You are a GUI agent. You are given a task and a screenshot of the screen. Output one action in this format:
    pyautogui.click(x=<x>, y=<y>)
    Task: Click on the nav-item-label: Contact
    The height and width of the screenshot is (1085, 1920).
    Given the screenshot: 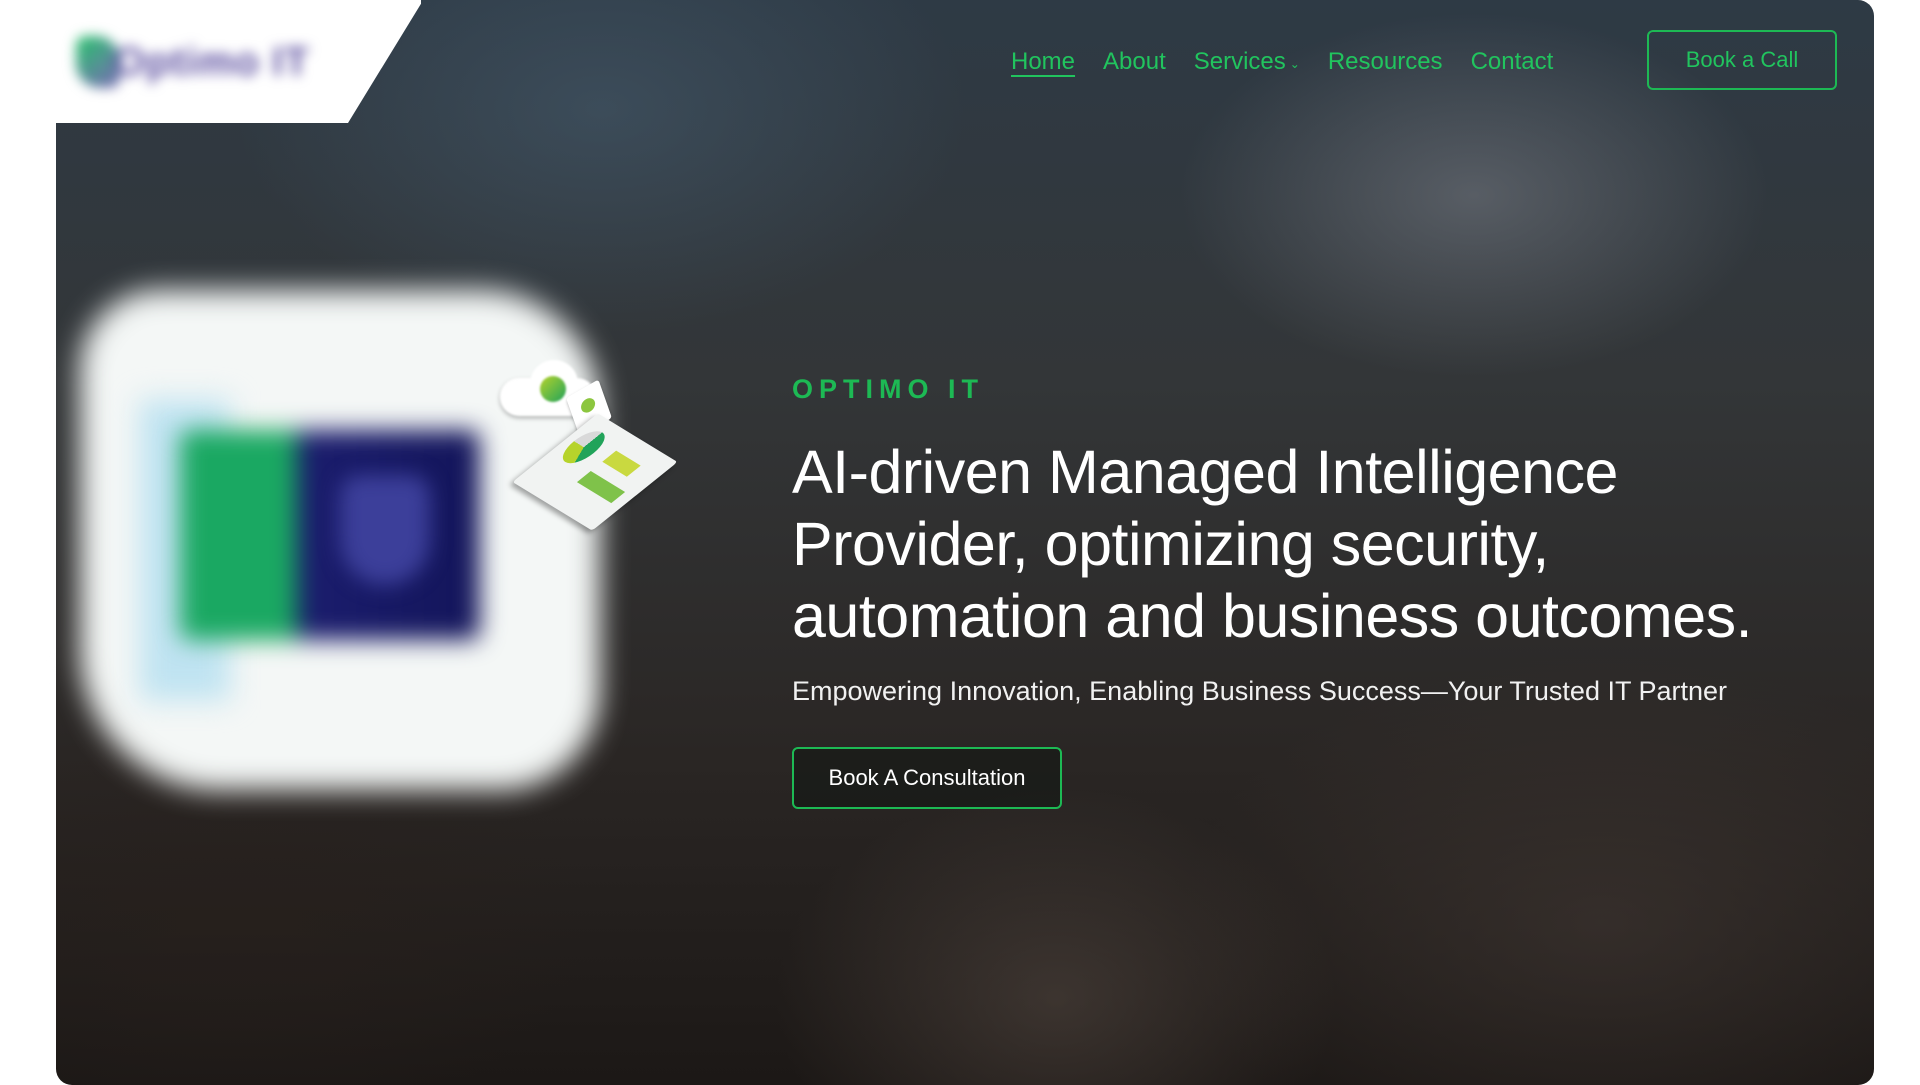 What is the action you would take?
    pyautogui.click(x=1512, y=61)
    